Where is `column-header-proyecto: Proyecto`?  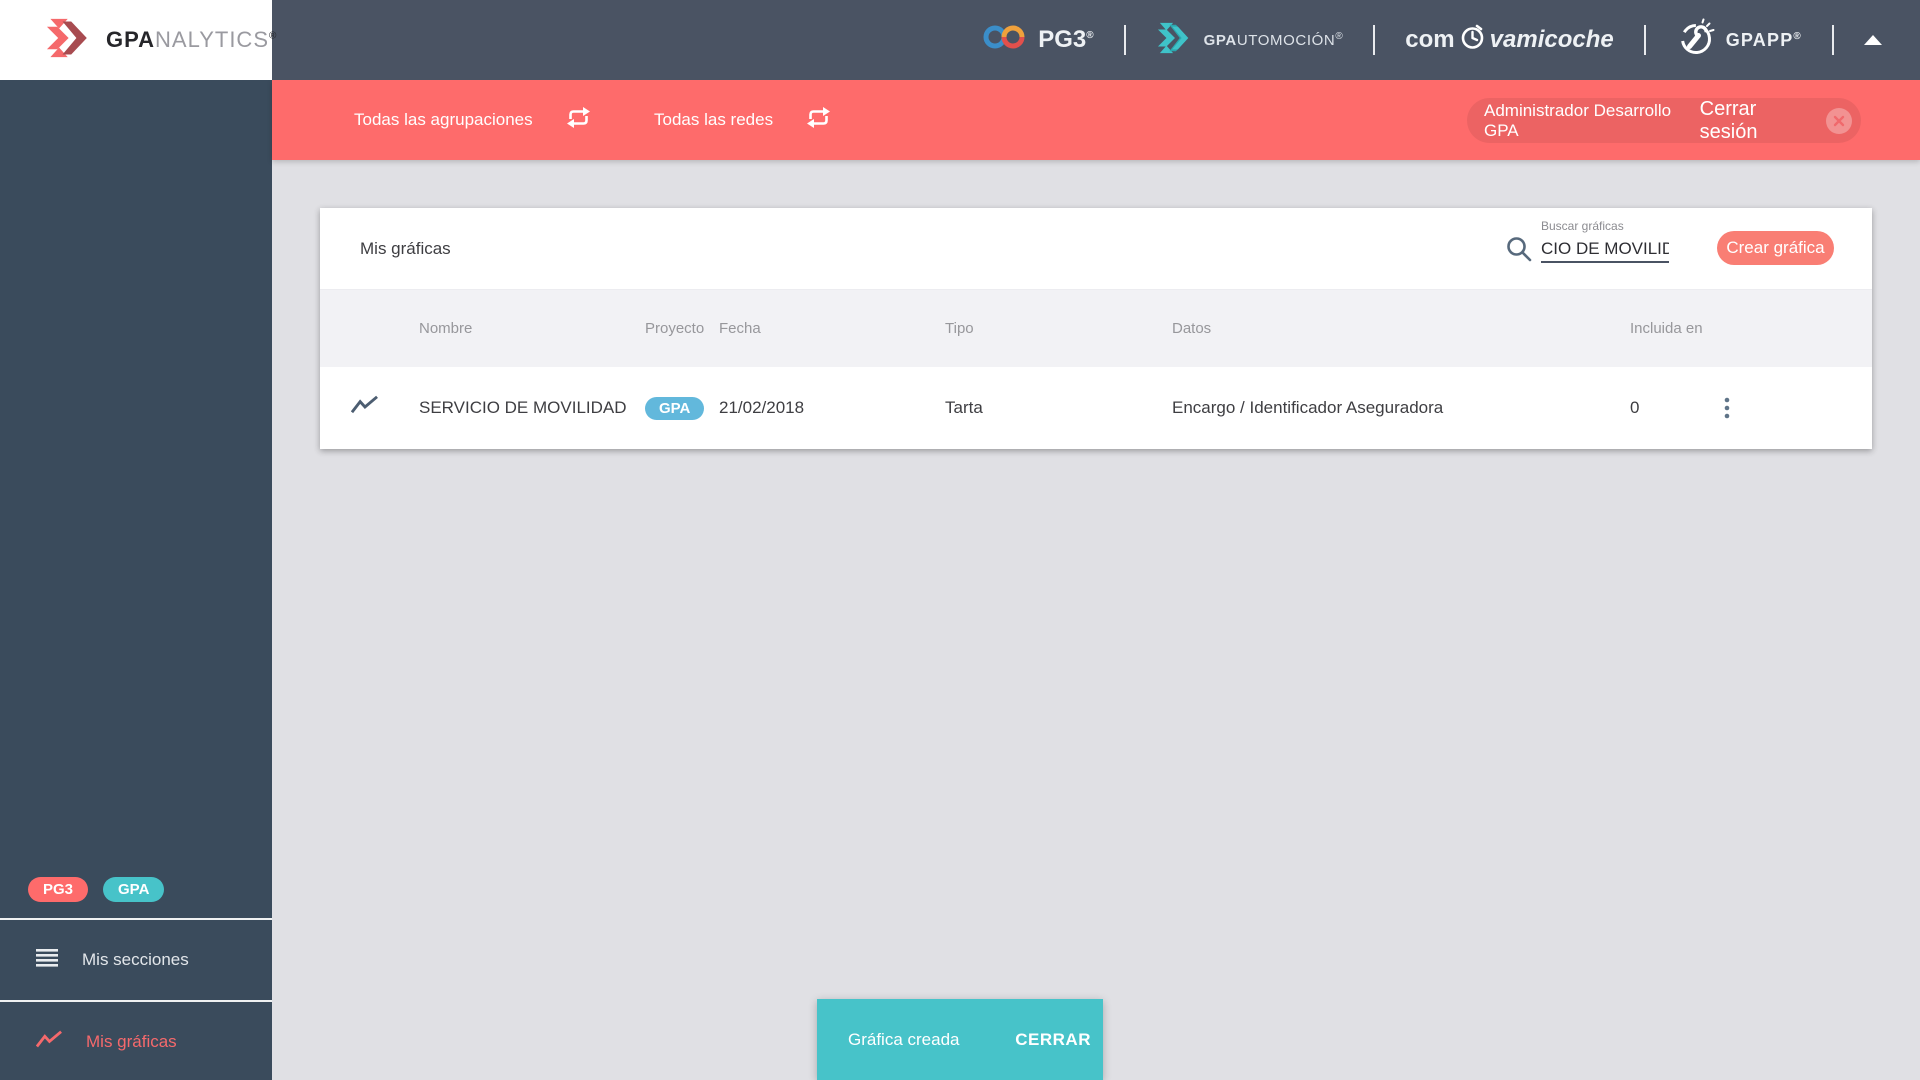 column-header-proyecto: Proyecto is located at coordinates (675, 328).